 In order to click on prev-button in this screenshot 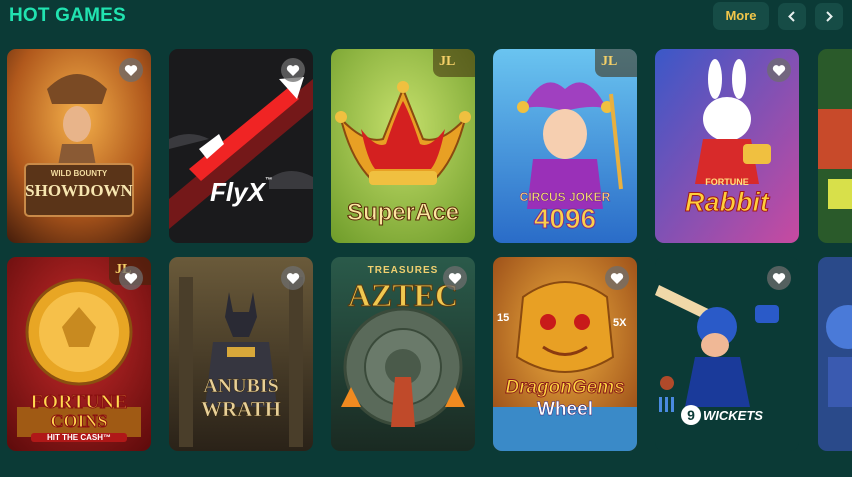, I will do `click(792, 16)`.